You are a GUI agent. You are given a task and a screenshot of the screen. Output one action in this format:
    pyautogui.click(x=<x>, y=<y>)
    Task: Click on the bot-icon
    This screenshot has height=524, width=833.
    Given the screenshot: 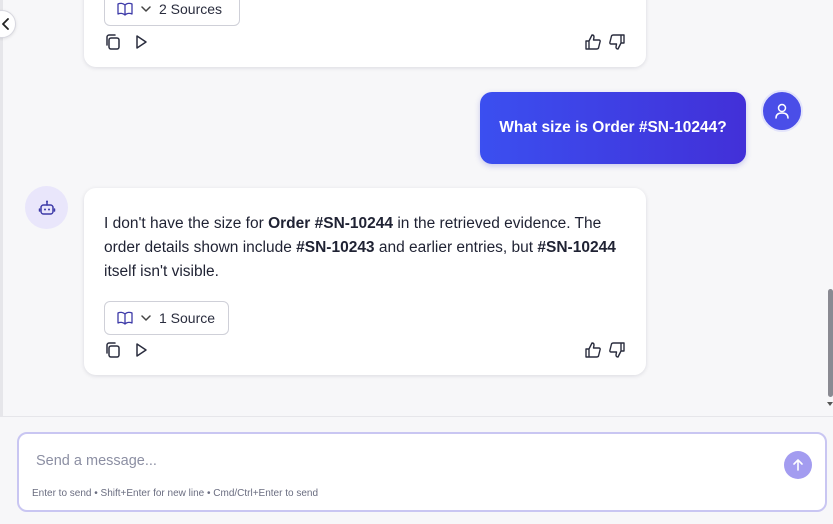 What is the action you would take?
    pyautogui.click(x=46, y=207)
    